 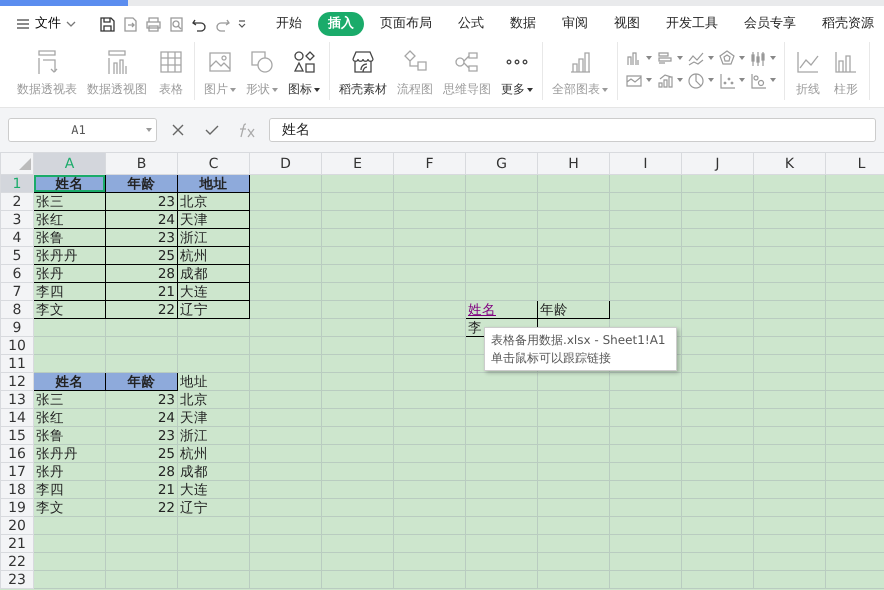 What do you see at coordinates (289, 24) in the screenshot?
I see `ribbon-tab: 开始` at bounding box center [289, 24].